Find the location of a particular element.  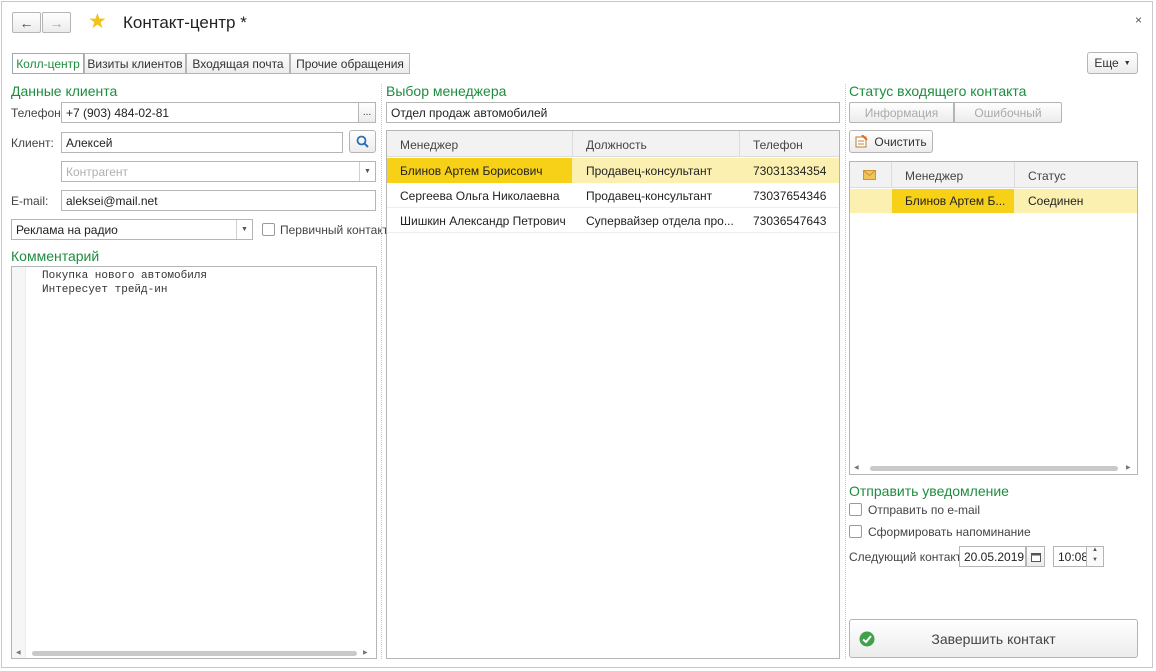

arrow-left-icon: ← is located at coordinates (26, 22).